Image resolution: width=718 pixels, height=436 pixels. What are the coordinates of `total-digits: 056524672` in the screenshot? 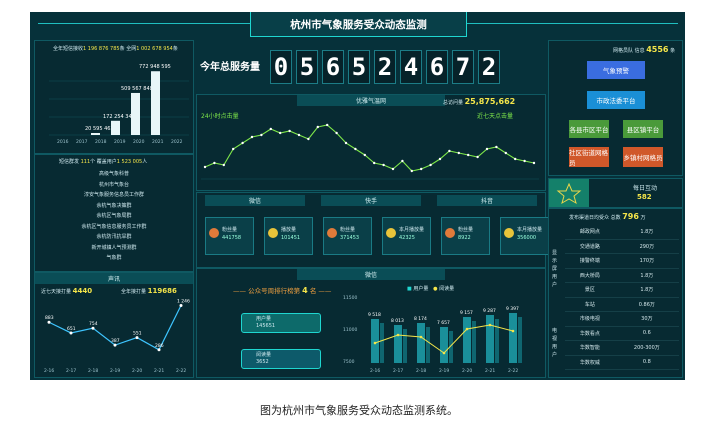 It's located at (385, 67).